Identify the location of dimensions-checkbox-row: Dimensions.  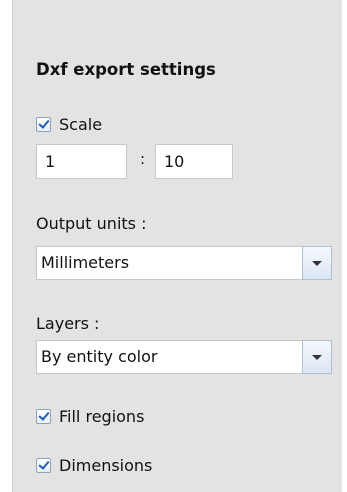
(94, 465).